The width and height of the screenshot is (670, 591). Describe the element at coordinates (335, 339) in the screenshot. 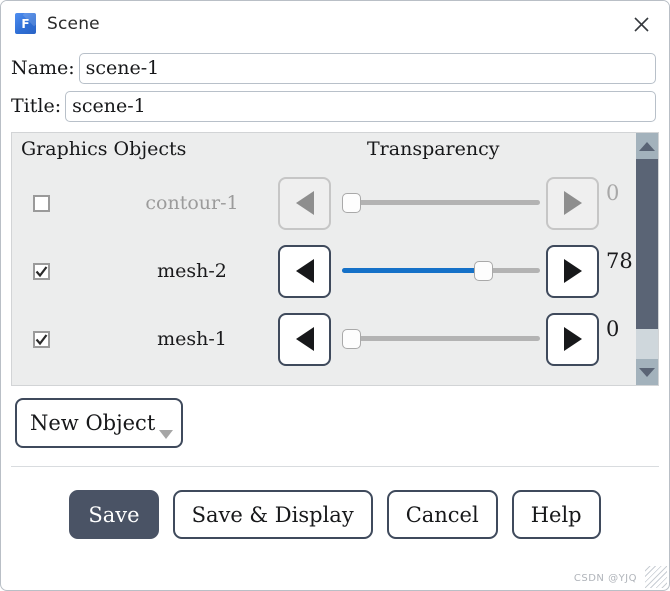

I see `table-row: mesh-1 0` at that location.